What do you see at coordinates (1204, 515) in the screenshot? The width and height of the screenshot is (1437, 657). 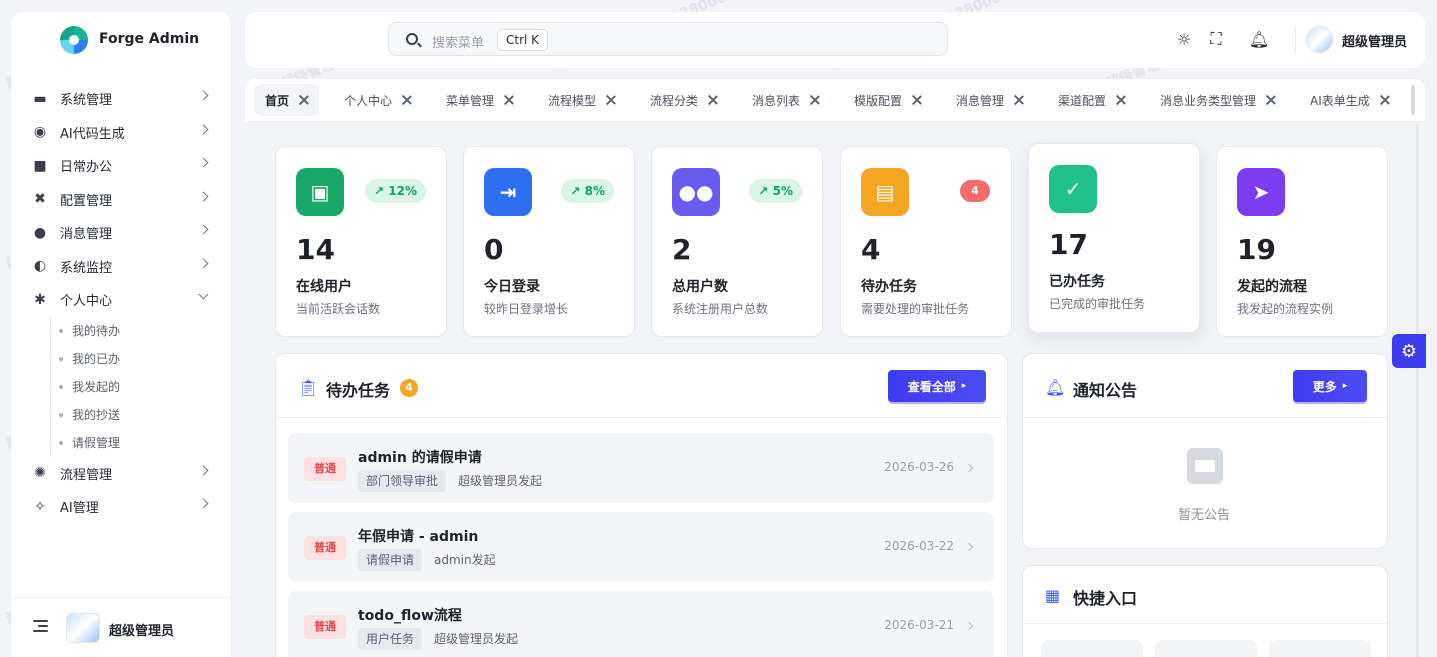 I see `empty-notice-text: 暂无公告` at bounding box center [1204, 515].